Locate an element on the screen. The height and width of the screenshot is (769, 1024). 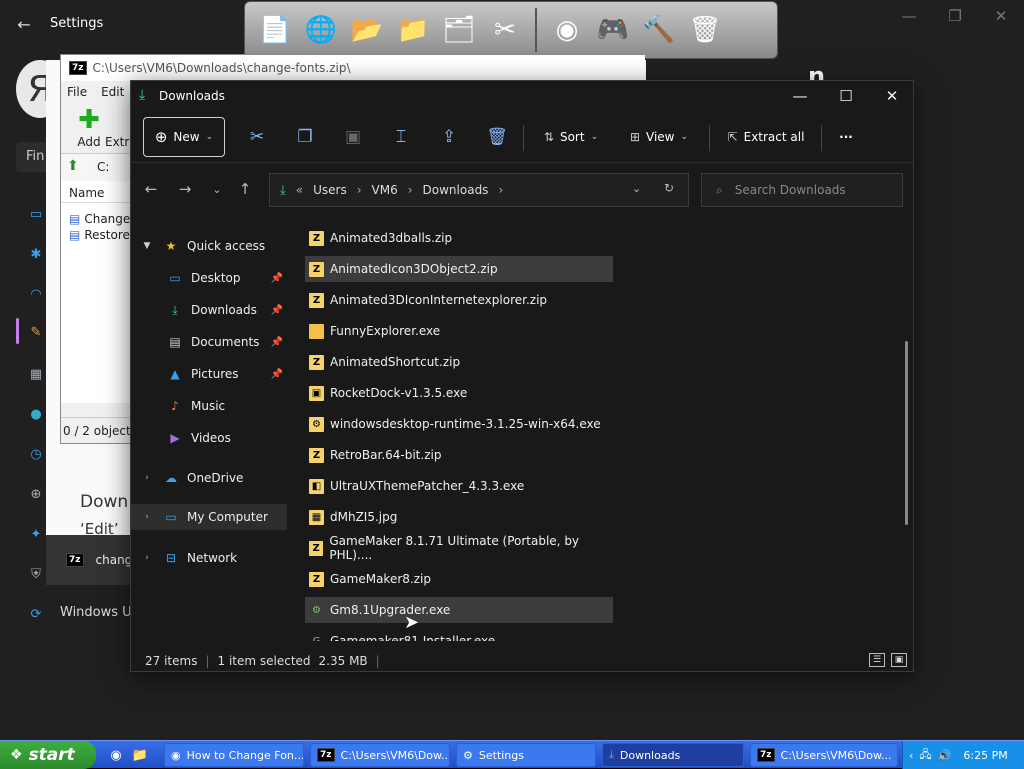
nav-videos: ▶ Videos is located at coordinates (209, 438).